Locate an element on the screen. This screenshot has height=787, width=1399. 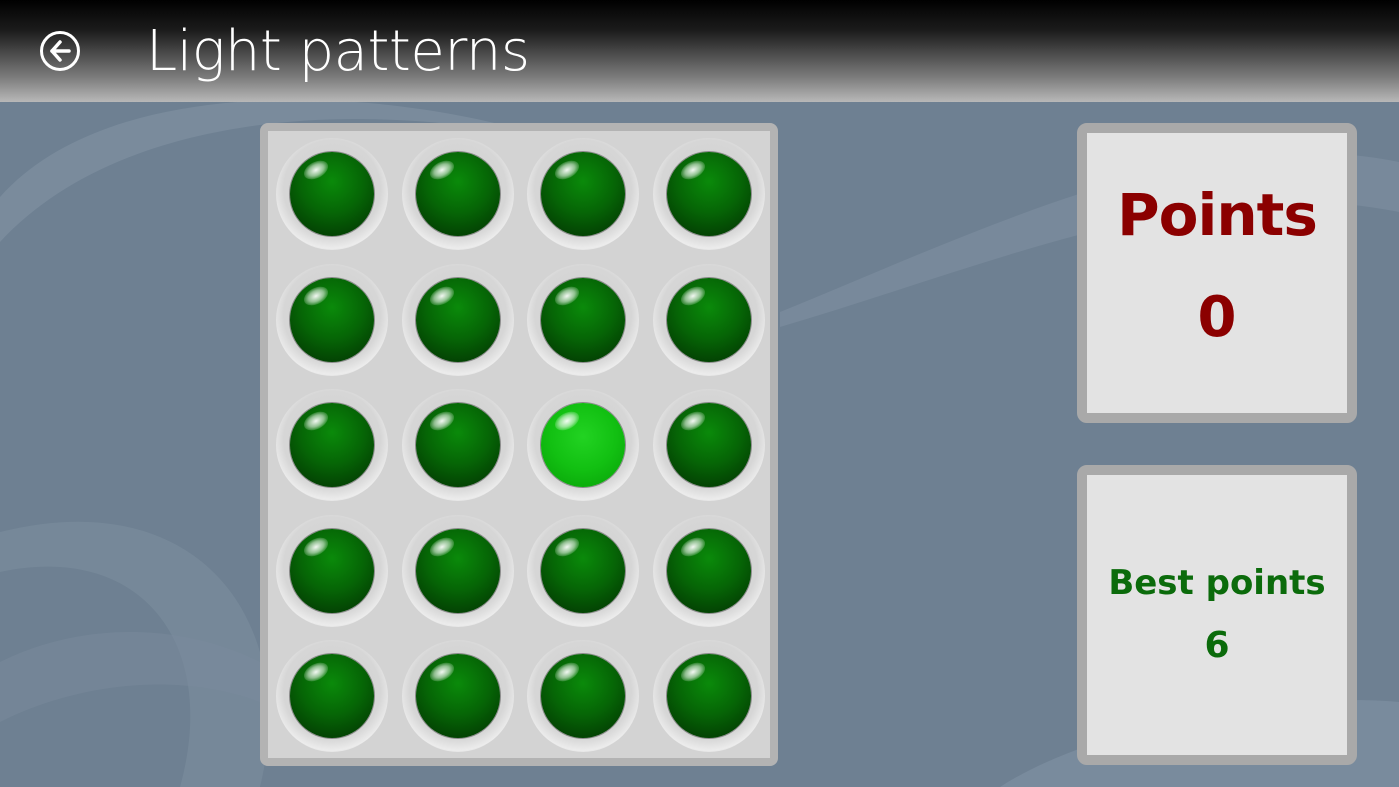
back-arrow-icon is located at coordinates (60, 51).